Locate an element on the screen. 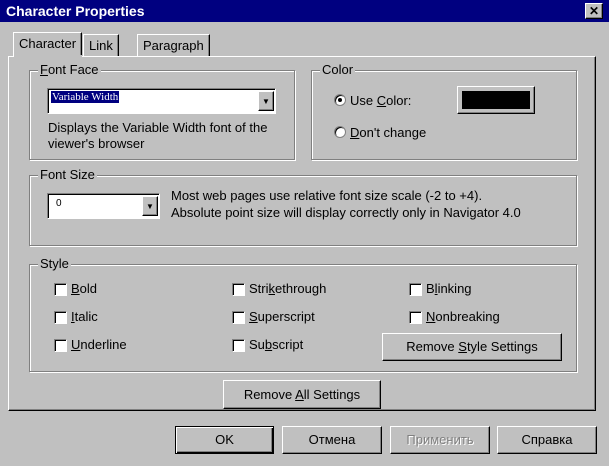 The height and width of the screenshot is (466, 609). window-title: Character Properties is located at coordinates (75, 11).